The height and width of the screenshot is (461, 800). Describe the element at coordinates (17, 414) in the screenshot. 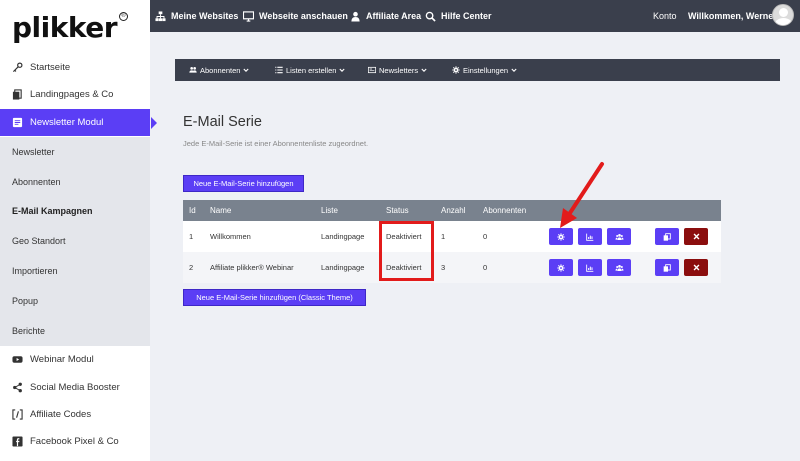

I see `brackets-icon` at that location.